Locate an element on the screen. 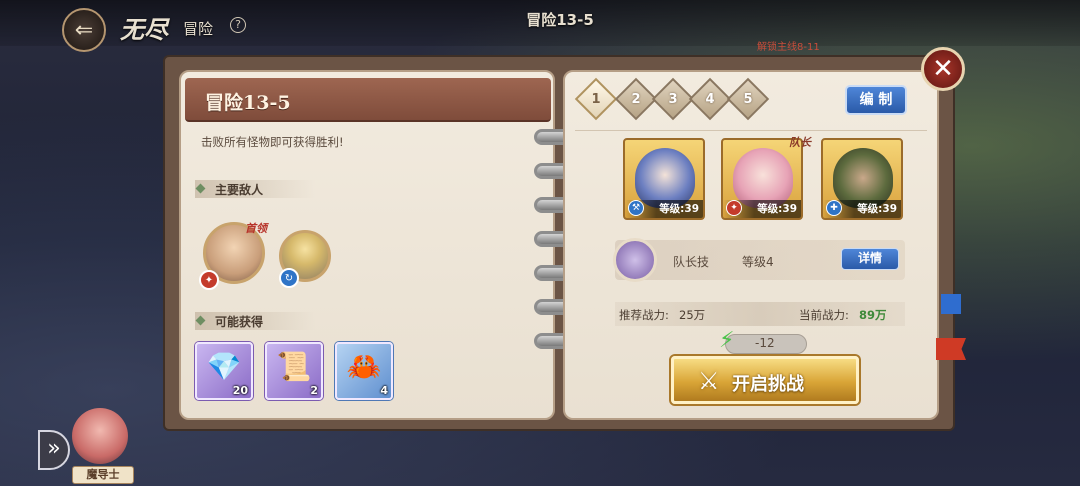 The height and width of the screenshot is (486, 1080). class-icon: ✚ is located at coordinates (834, 208).